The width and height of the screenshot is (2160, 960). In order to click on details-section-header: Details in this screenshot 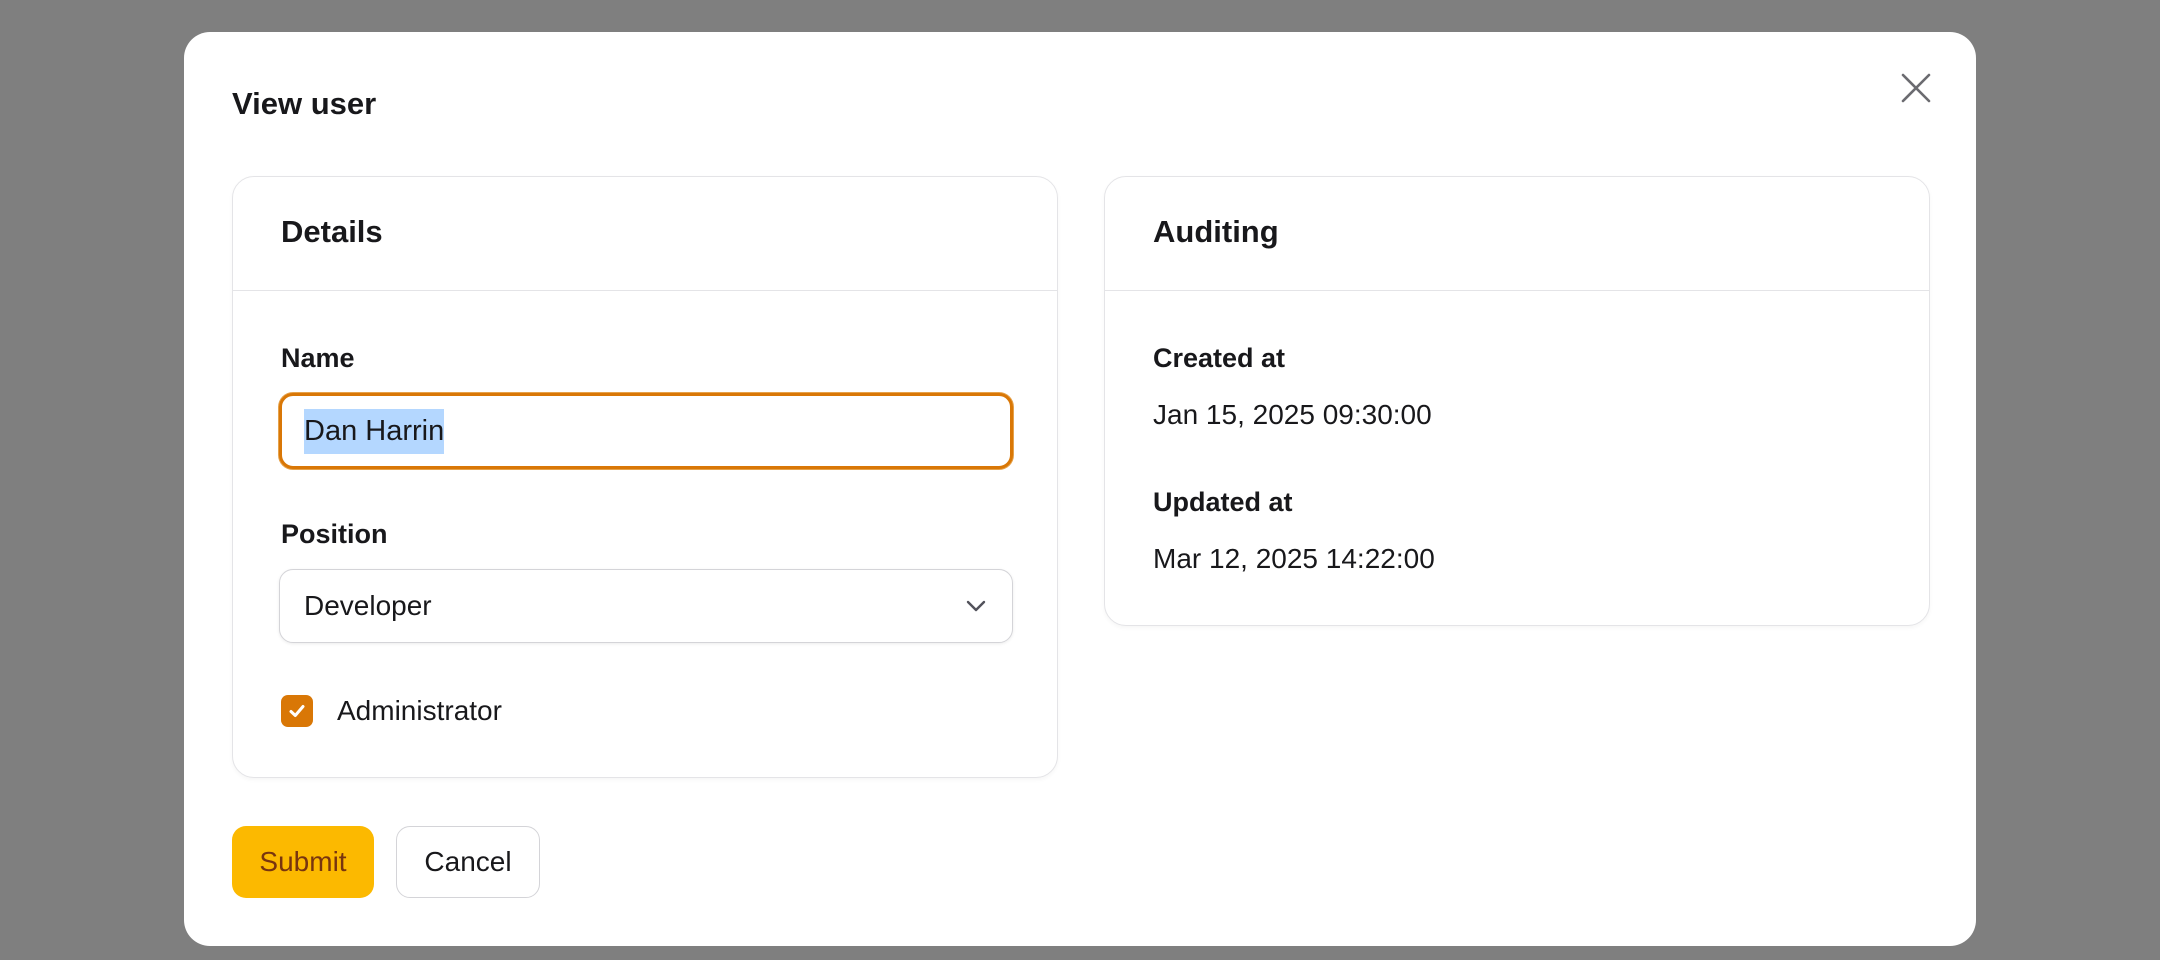, I will do `click(645, 234)`.